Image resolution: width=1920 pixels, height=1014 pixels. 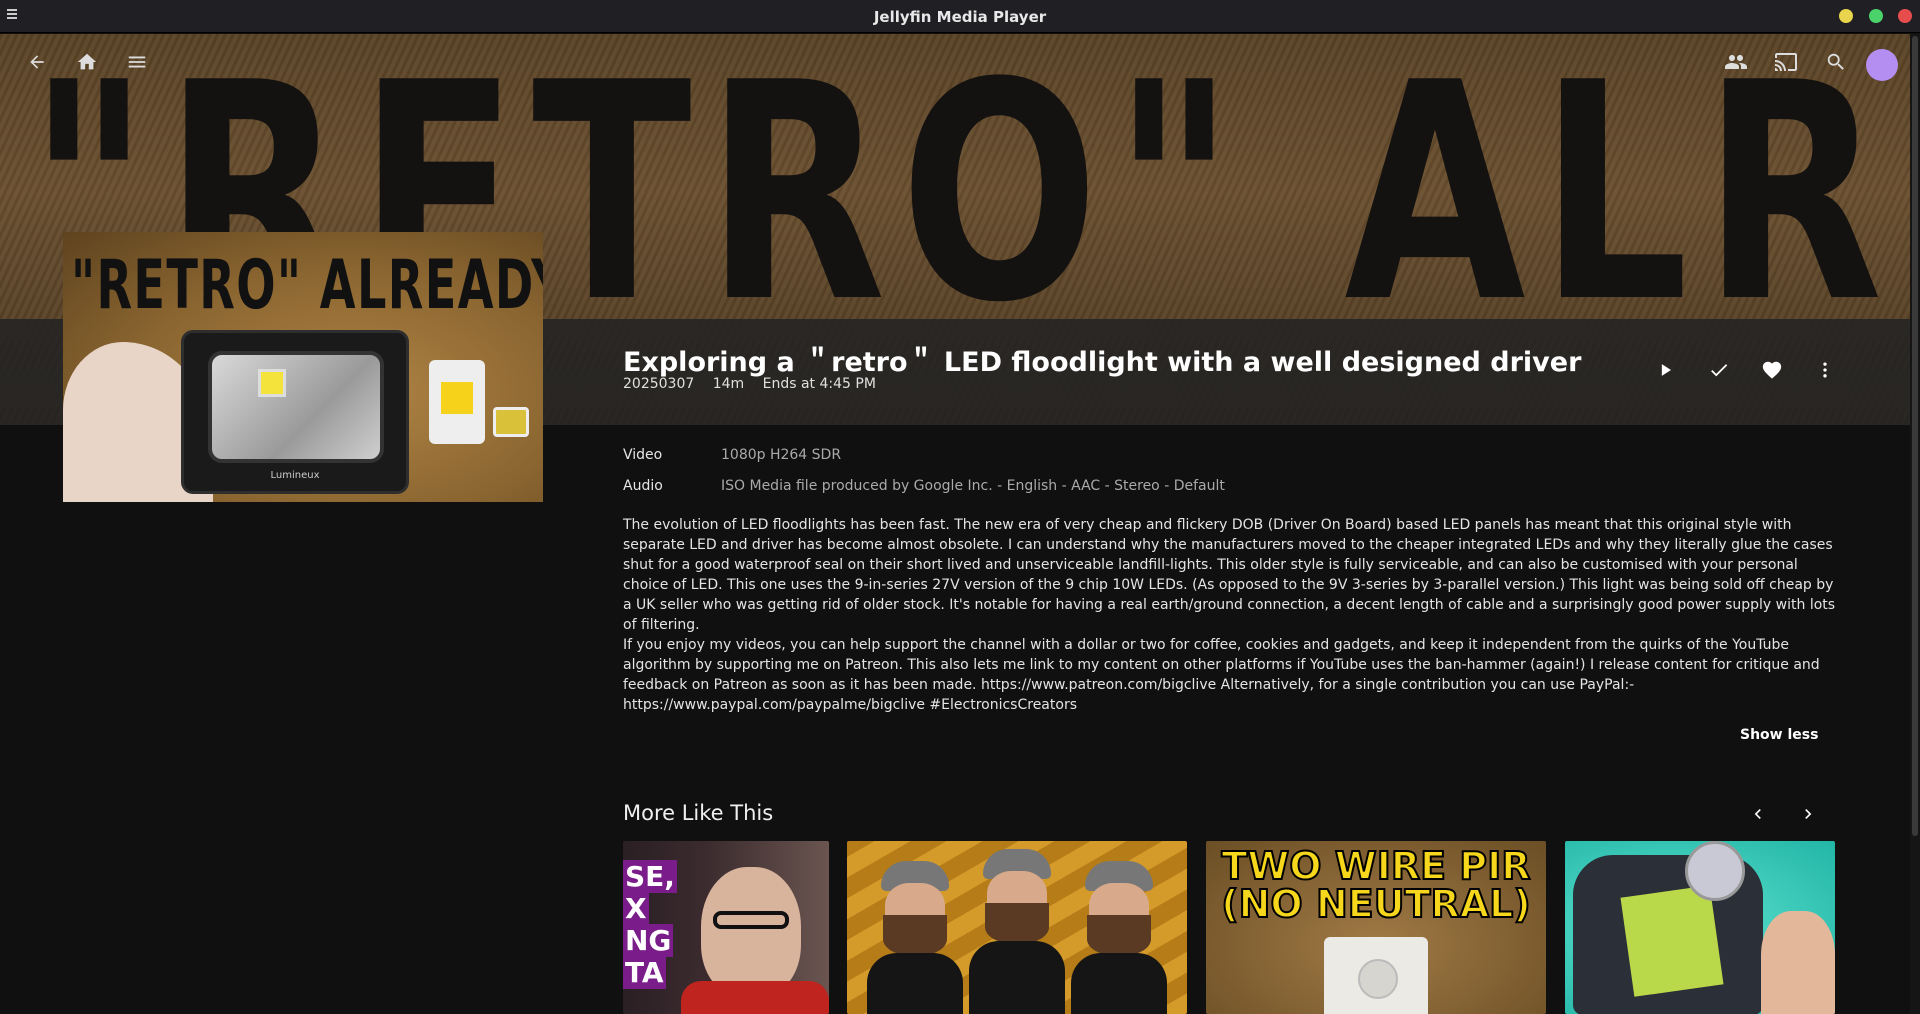 I want to click on similar-item-card: SE, X NG TA, so click(x=726, y=927).